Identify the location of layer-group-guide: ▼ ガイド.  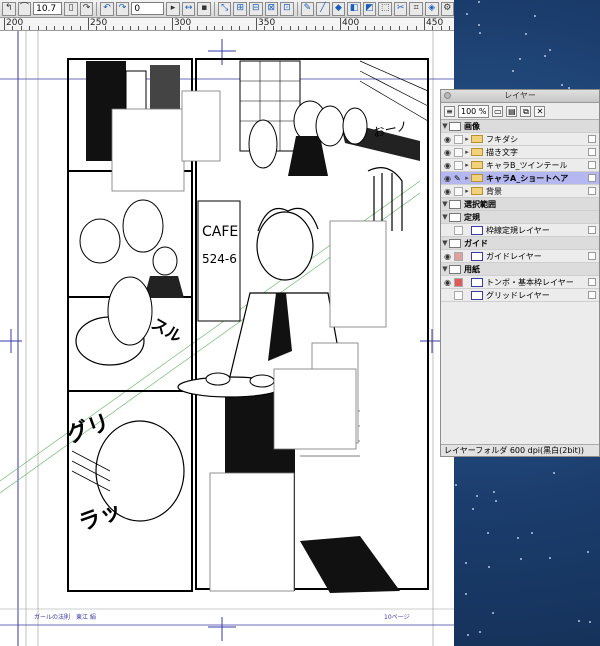
(520, 243).